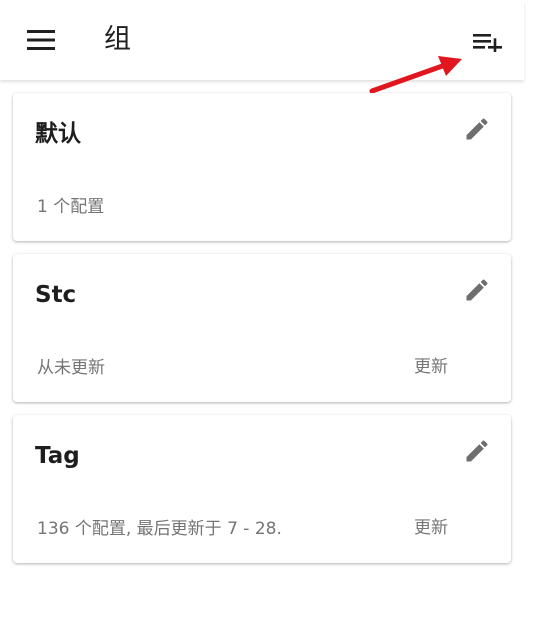  I want to click on menu-button, so click(41, 40).